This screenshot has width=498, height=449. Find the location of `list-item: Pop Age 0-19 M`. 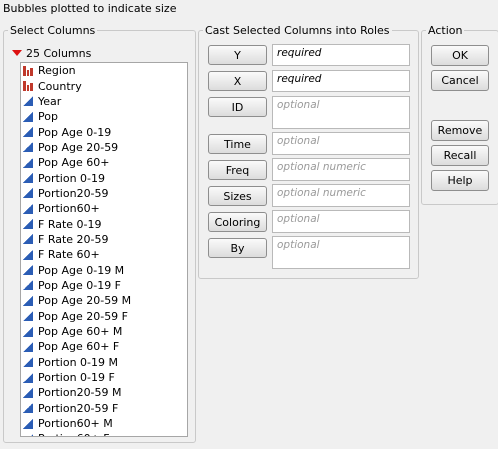

list-item: Pop Age 0-19 M is located at coordinates (104, 269).